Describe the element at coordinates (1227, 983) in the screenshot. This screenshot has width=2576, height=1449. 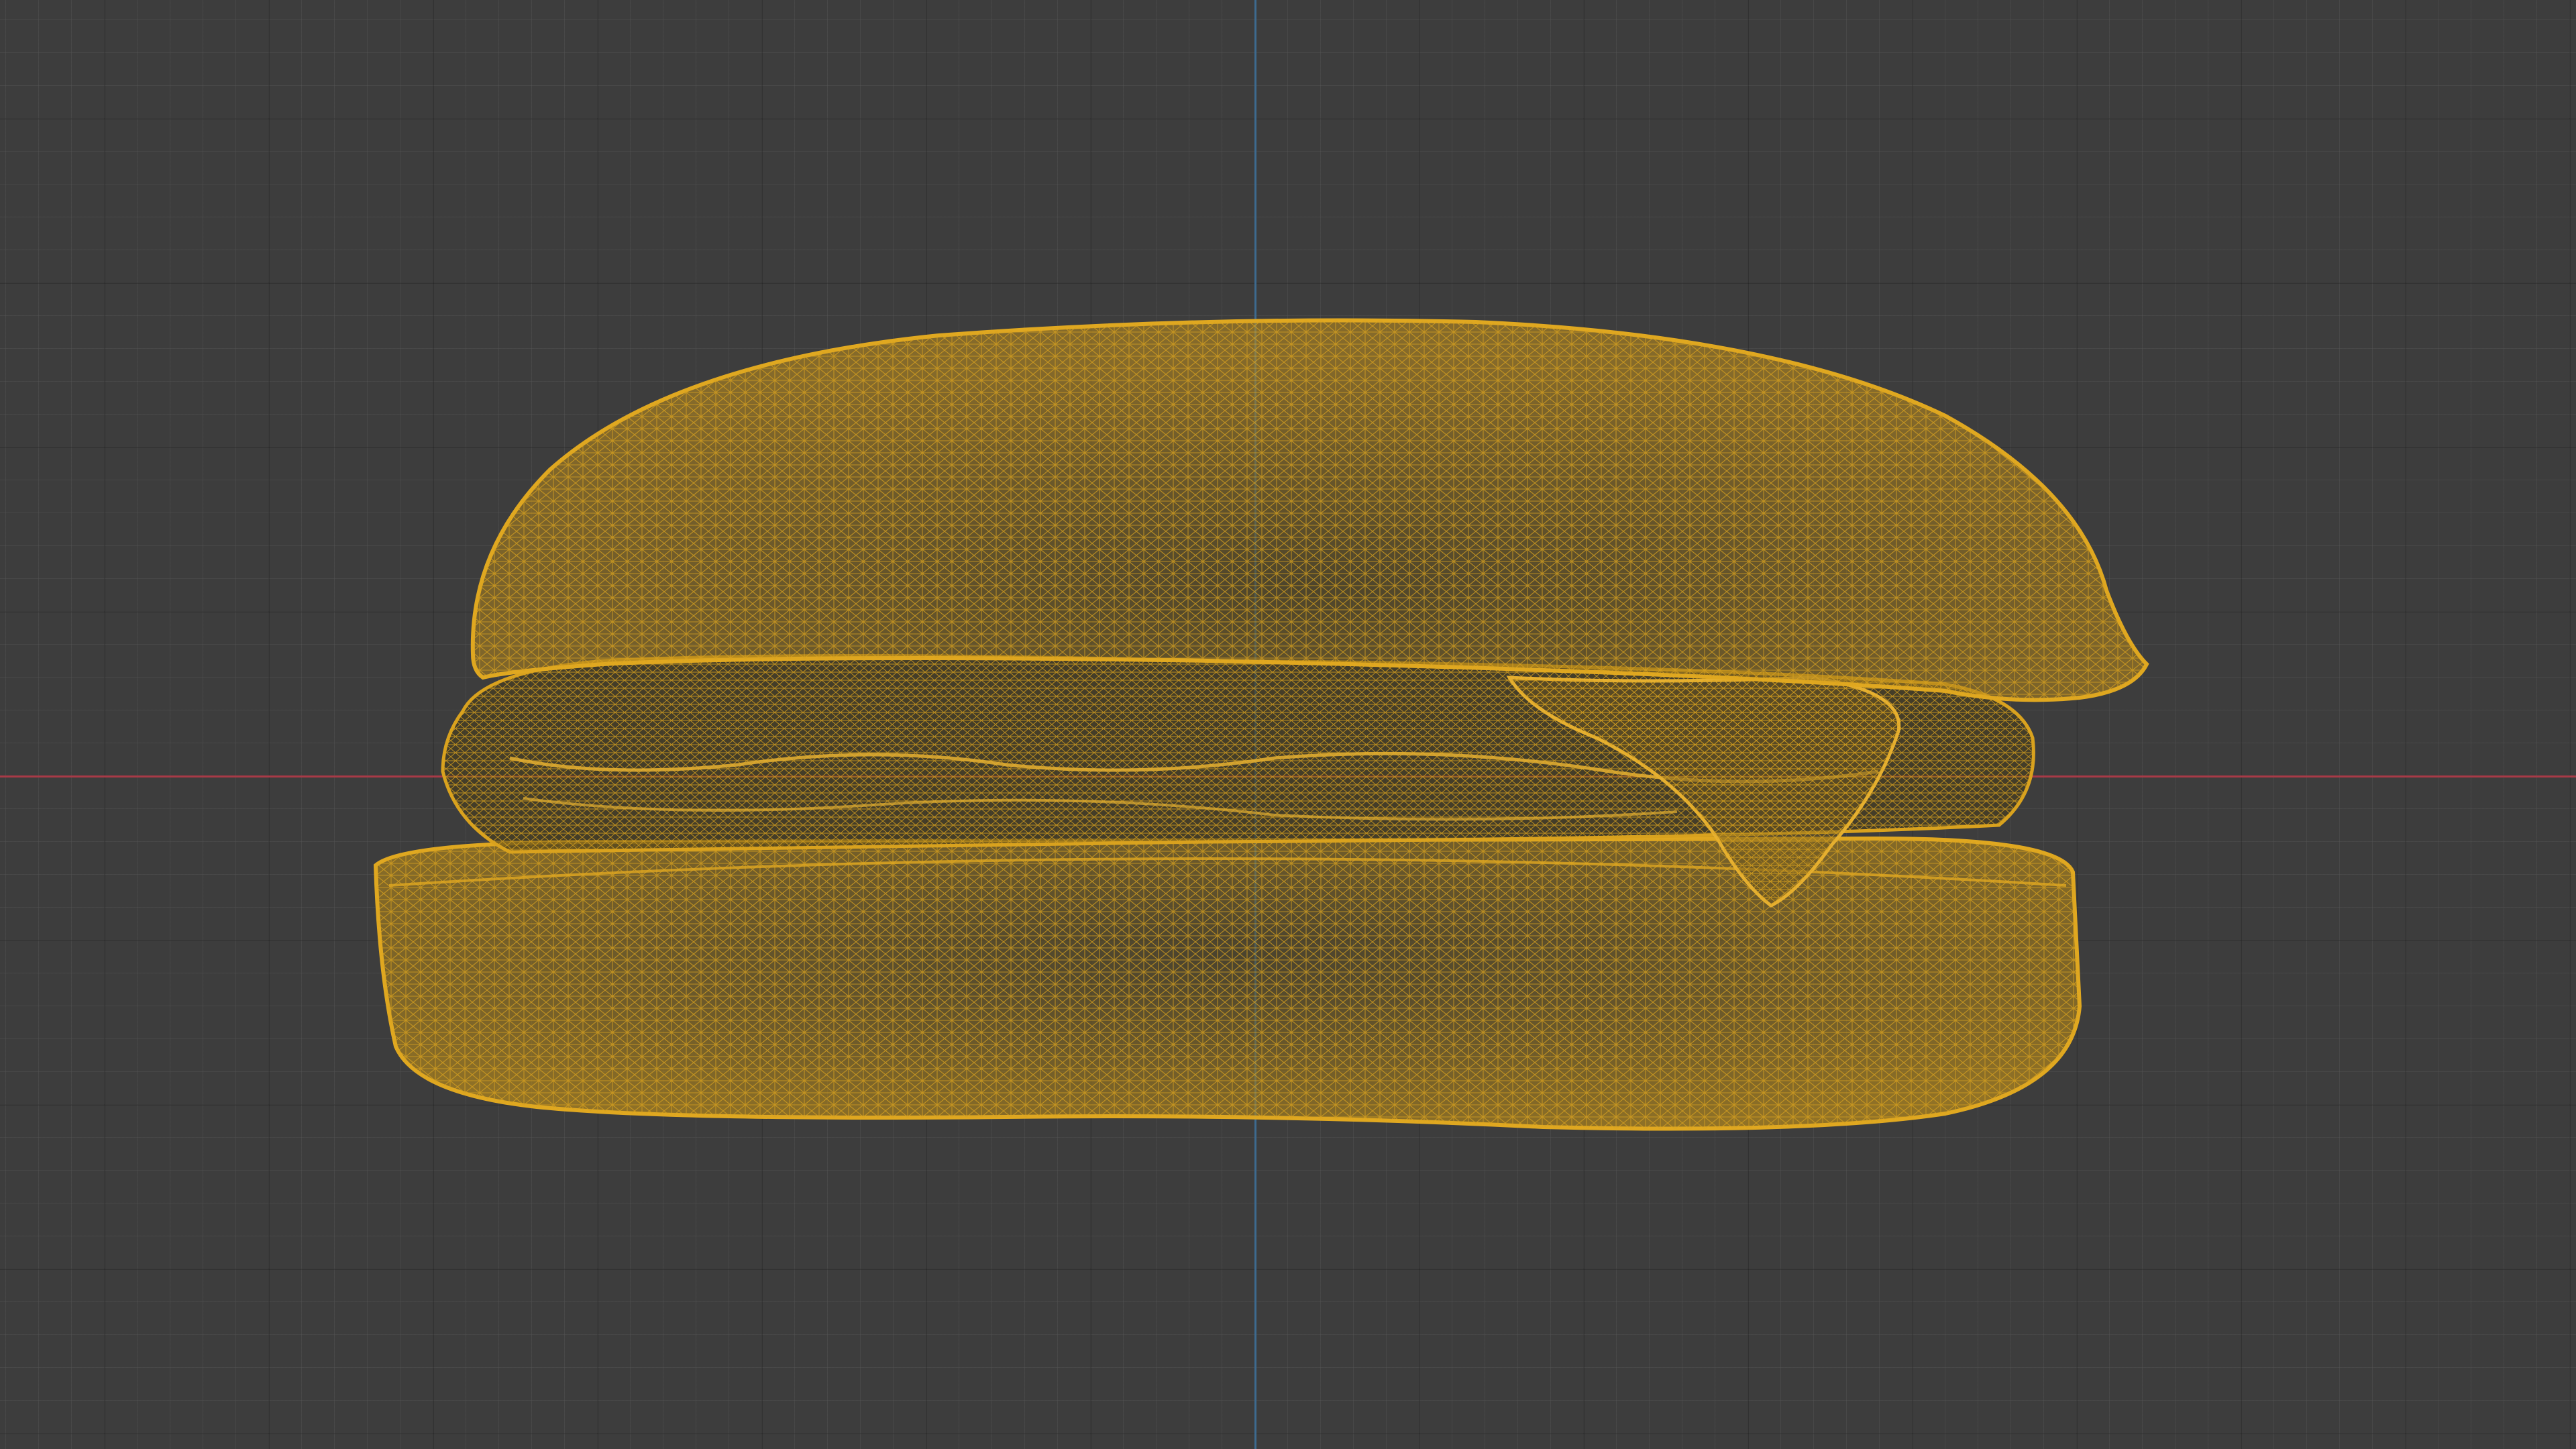
I see `bottom-bun` at that location.